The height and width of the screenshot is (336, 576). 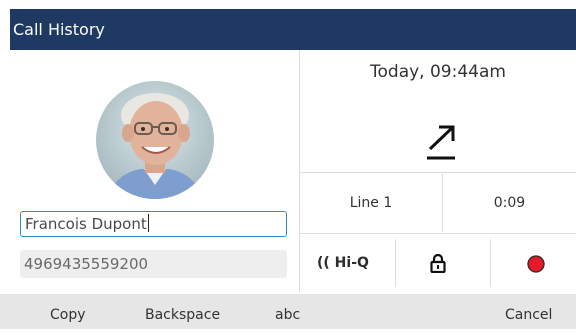 I want to click on cancel-softkey: Cancel, so click(x=528, y=315).